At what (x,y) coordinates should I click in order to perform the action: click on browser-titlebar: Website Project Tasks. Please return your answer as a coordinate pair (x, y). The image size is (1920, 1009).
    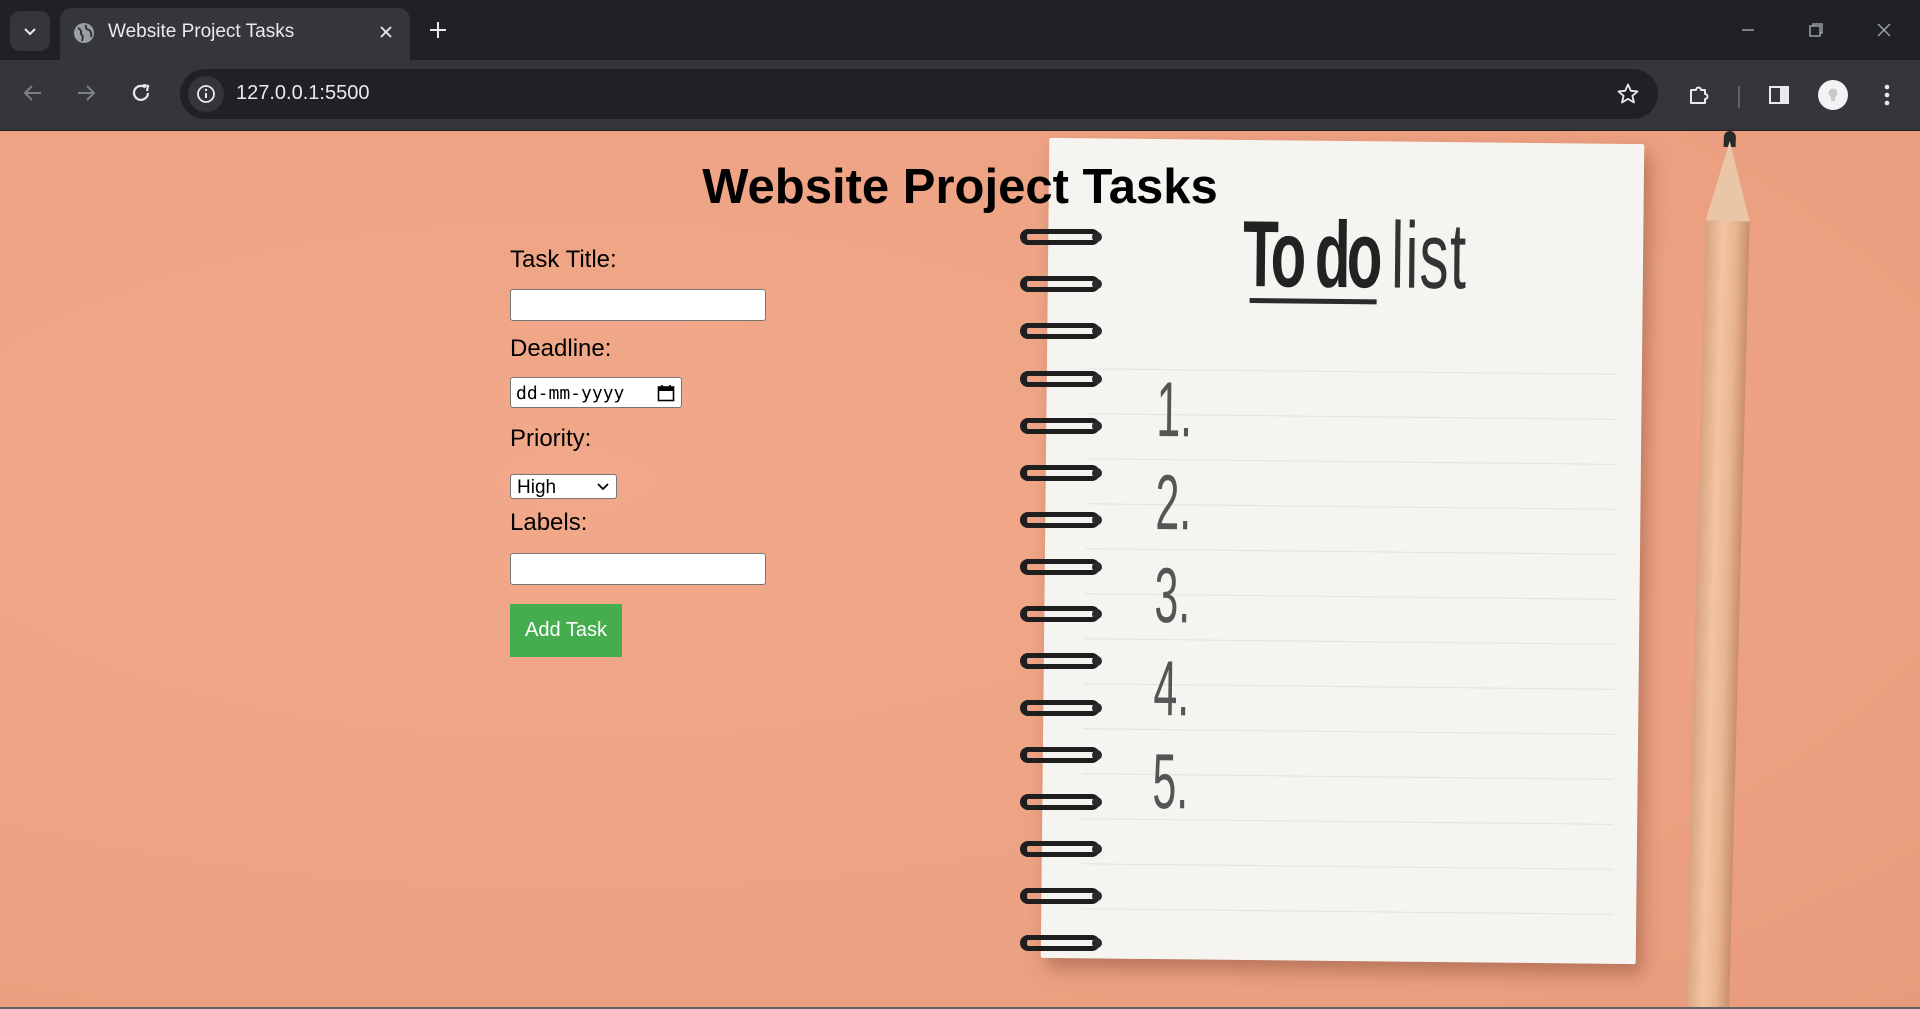
    Looking at the image, I should click on (960, 30).